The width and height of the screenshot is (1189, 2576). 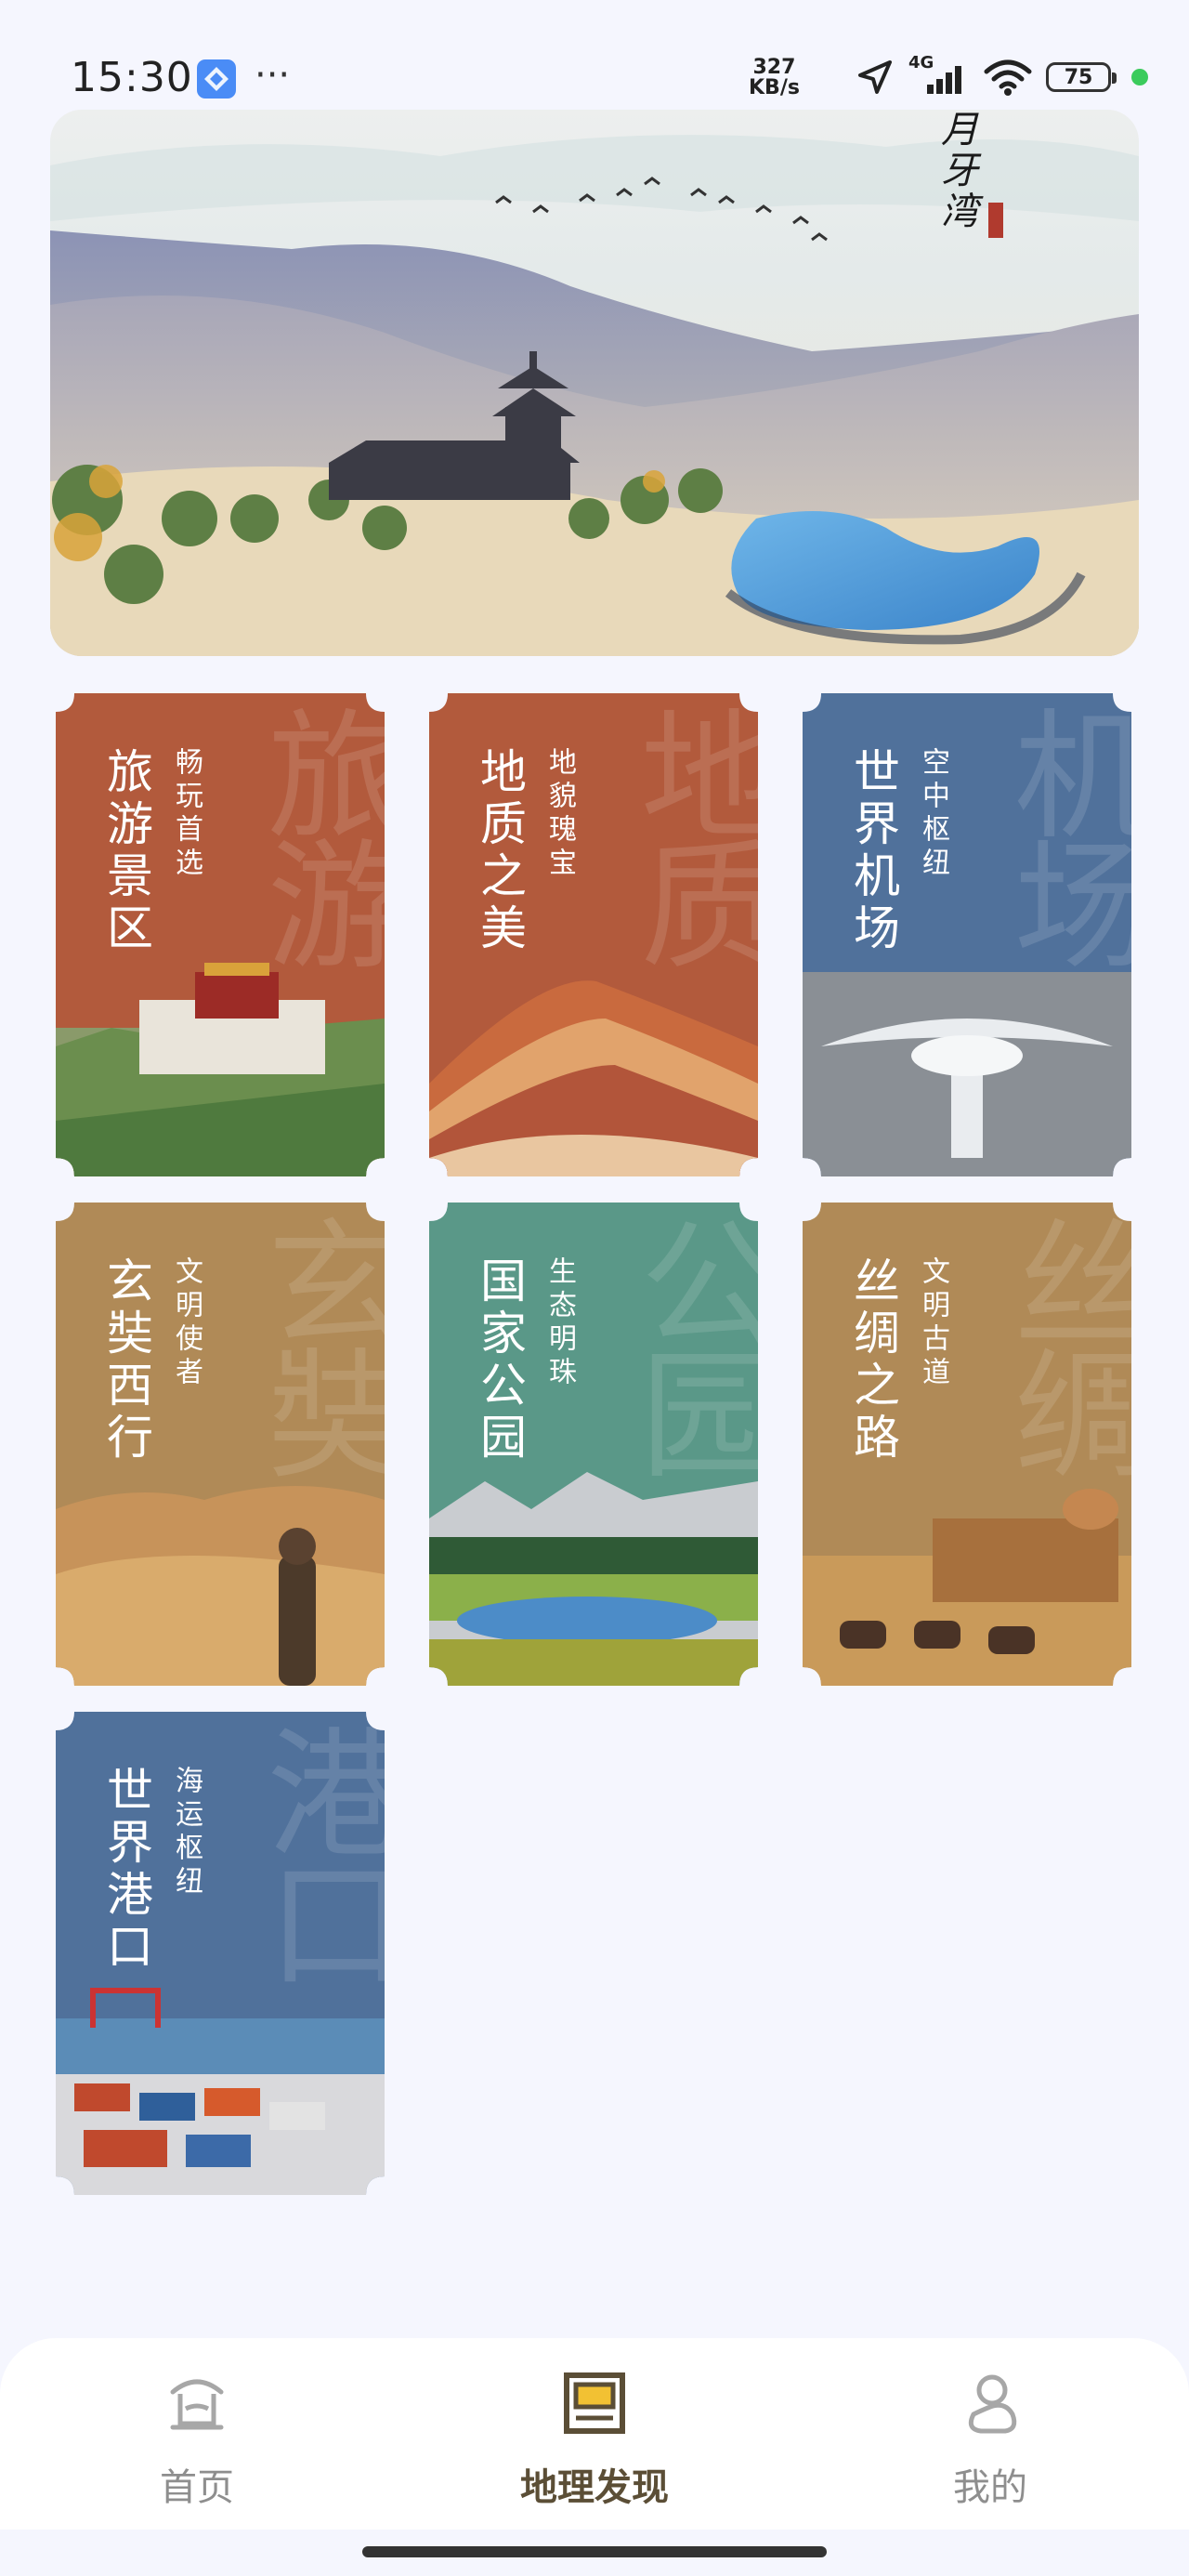 What do you see at coordinates (687, 833) in the screenshot?
I see `card-watermark: 地质` at bounding box center [687, 833].